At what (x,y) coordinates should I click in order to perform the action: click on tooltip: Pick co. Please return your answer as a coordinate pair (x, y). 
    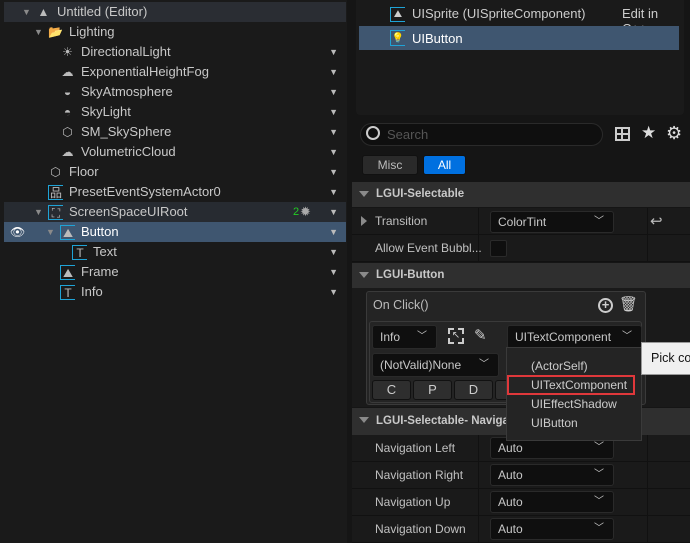
    Looking at the image, I should click on (665, 358).